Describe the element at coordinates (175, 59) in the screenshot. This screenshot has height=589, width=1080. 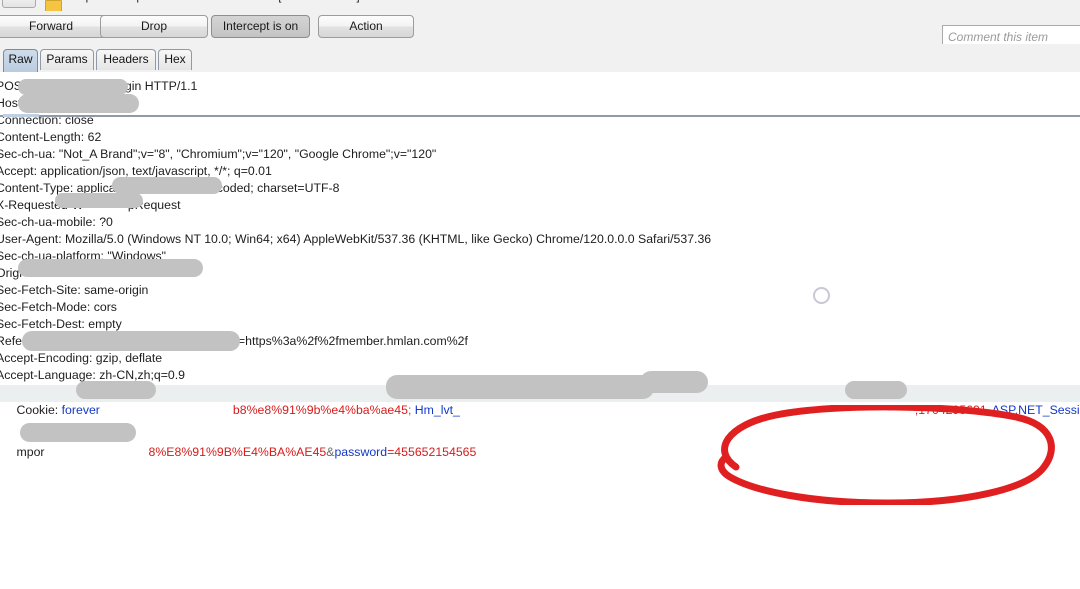
I see `tab-hex: Hex` at that location.